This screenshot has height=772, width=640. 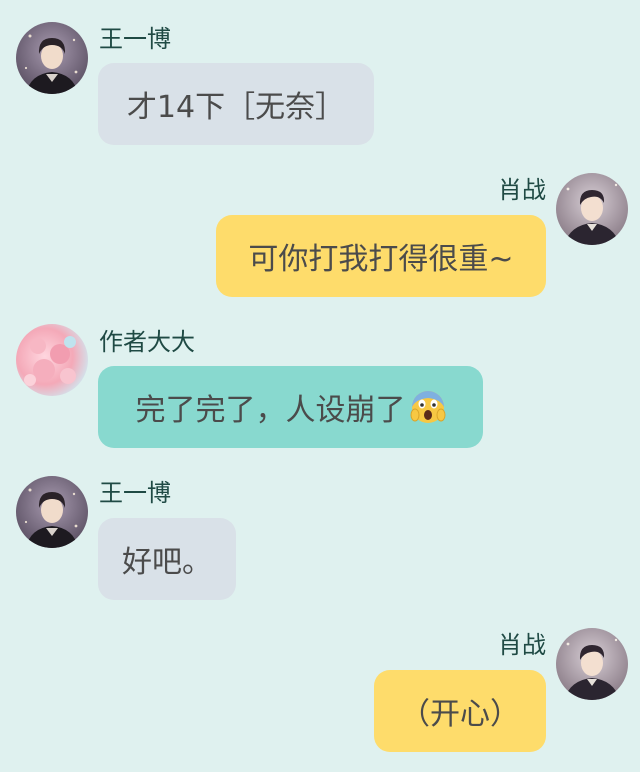 I want to click on message-bubble: 完了完了，人设崩了, so click(x=290, y=407).